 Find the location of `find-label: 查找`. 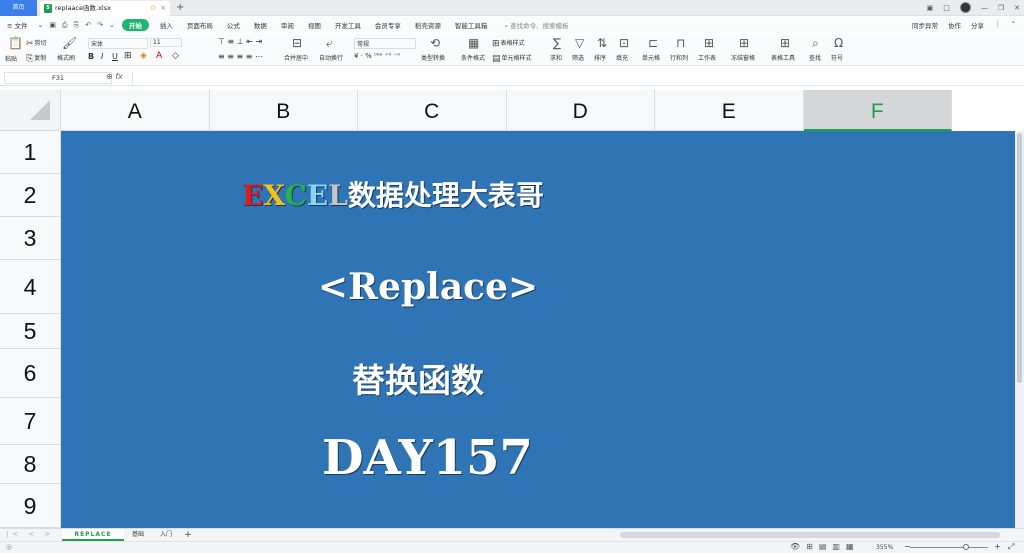

find-label: 查找 is located at coordinates (815, 57).